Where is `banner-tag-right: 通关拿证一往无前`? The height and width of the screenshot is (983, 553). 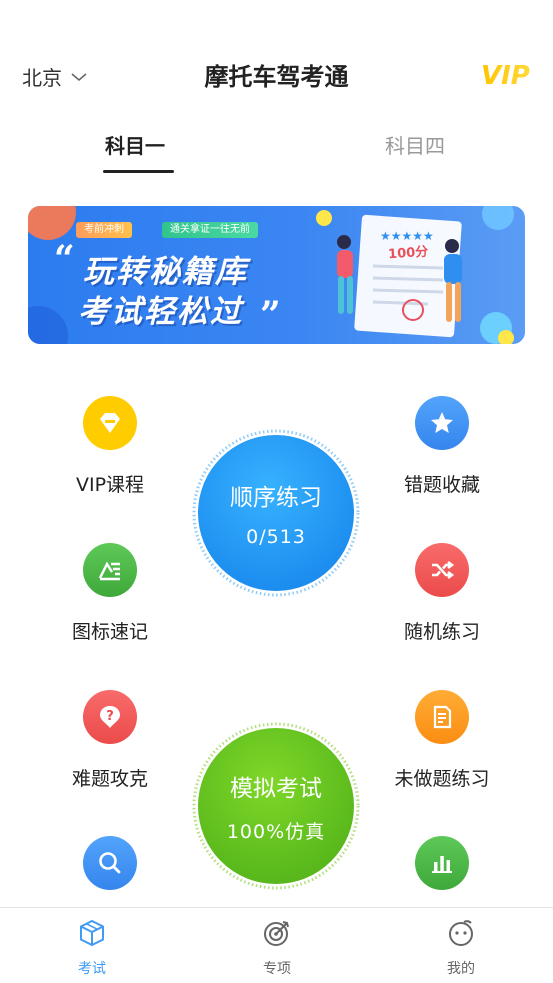 banner-tag-right: 通关拿证一往无前 is located at coordinates (210, 230).